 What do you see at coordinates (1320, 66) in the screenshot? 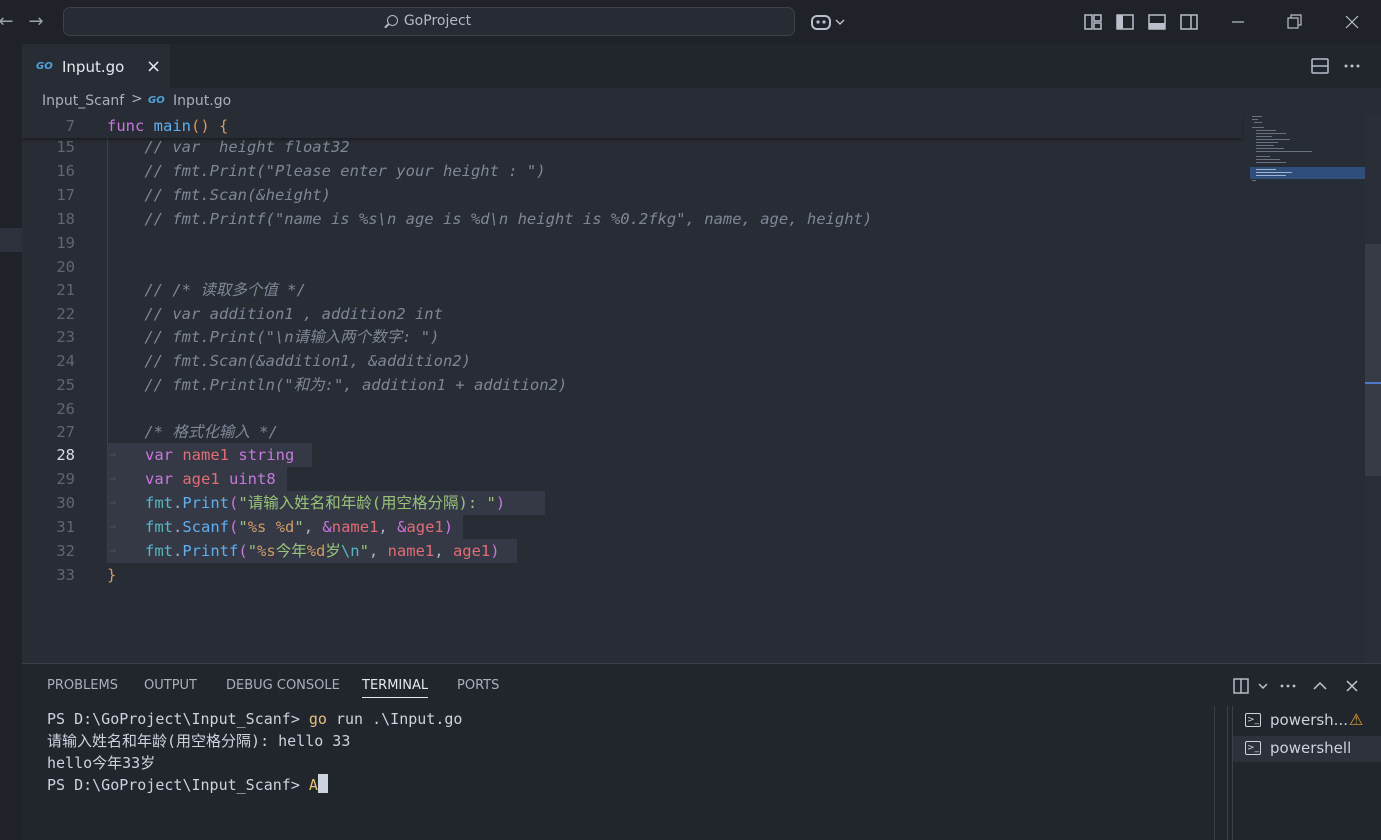
I see `split-editor-icon` at bounding box center [1320, 66].